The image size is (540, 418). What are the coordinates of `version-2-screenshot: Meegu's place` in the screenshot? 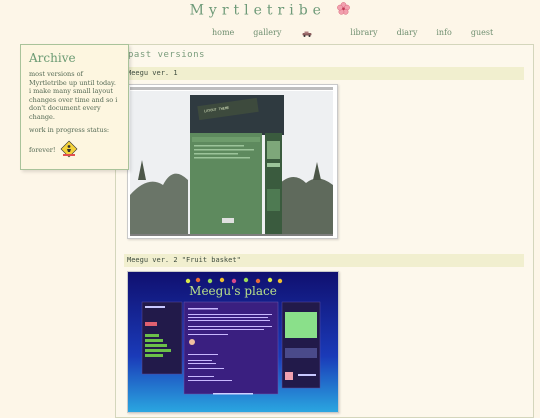 It's located at (233, 342).